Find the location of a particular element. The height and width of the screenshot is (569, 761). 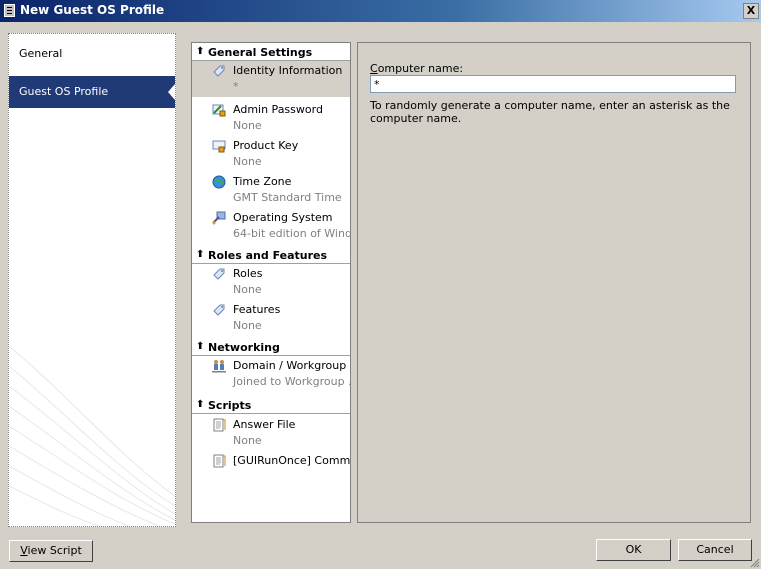

computer-name-input is located at coordinates (553, 84).